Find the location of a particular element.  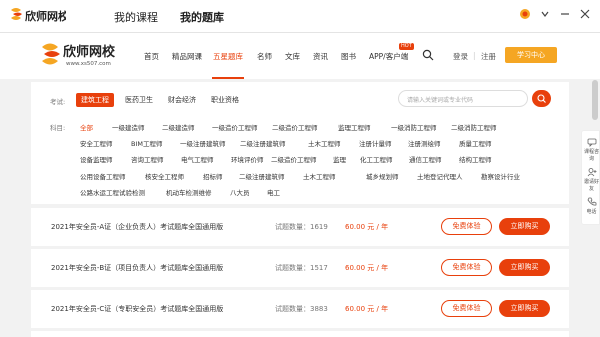

subject-item: 环境评价师 is located at coordinates (247, 159).